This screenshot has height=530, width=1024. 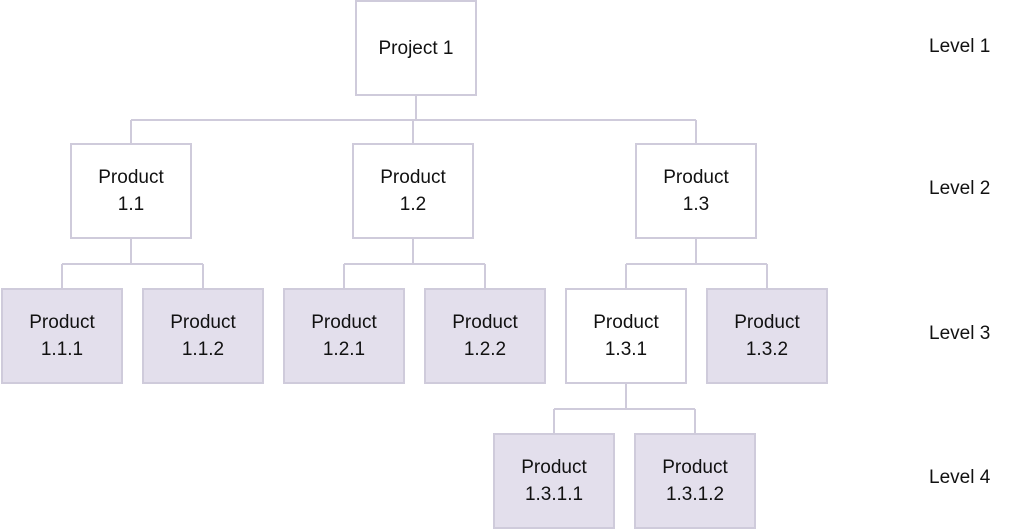 I want to click on node-product-1-3-1-2: Product 1.3.1.2, so click(x=695, y=481).